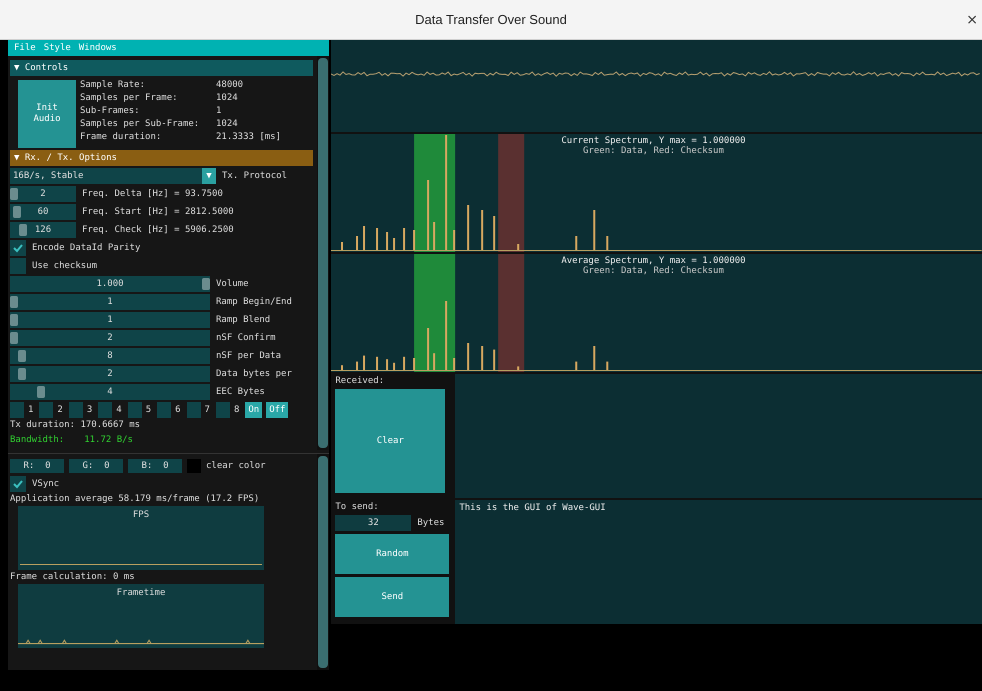  I want to click on slider-label: Freq. Delta [Hz] = 93.7500, so click(152, 194).